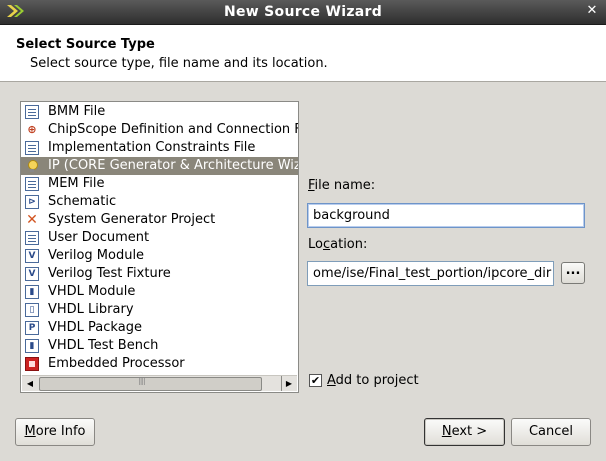 Image resolution: width=606 pixels, height=461 pixels. I want to click on source-type-item: P VHDL Package, so click(159, 328).